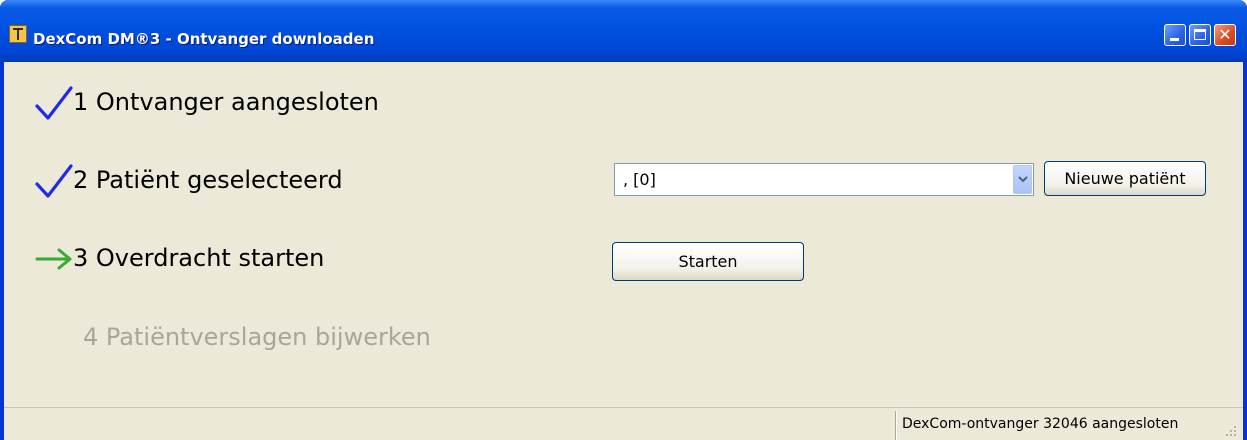 The width and height of the screenshot is (1247, 440). What do you see at coordinates (708, 261) in the screenshot?
I see `start-button: Starten` at bounding box center [708, 261].